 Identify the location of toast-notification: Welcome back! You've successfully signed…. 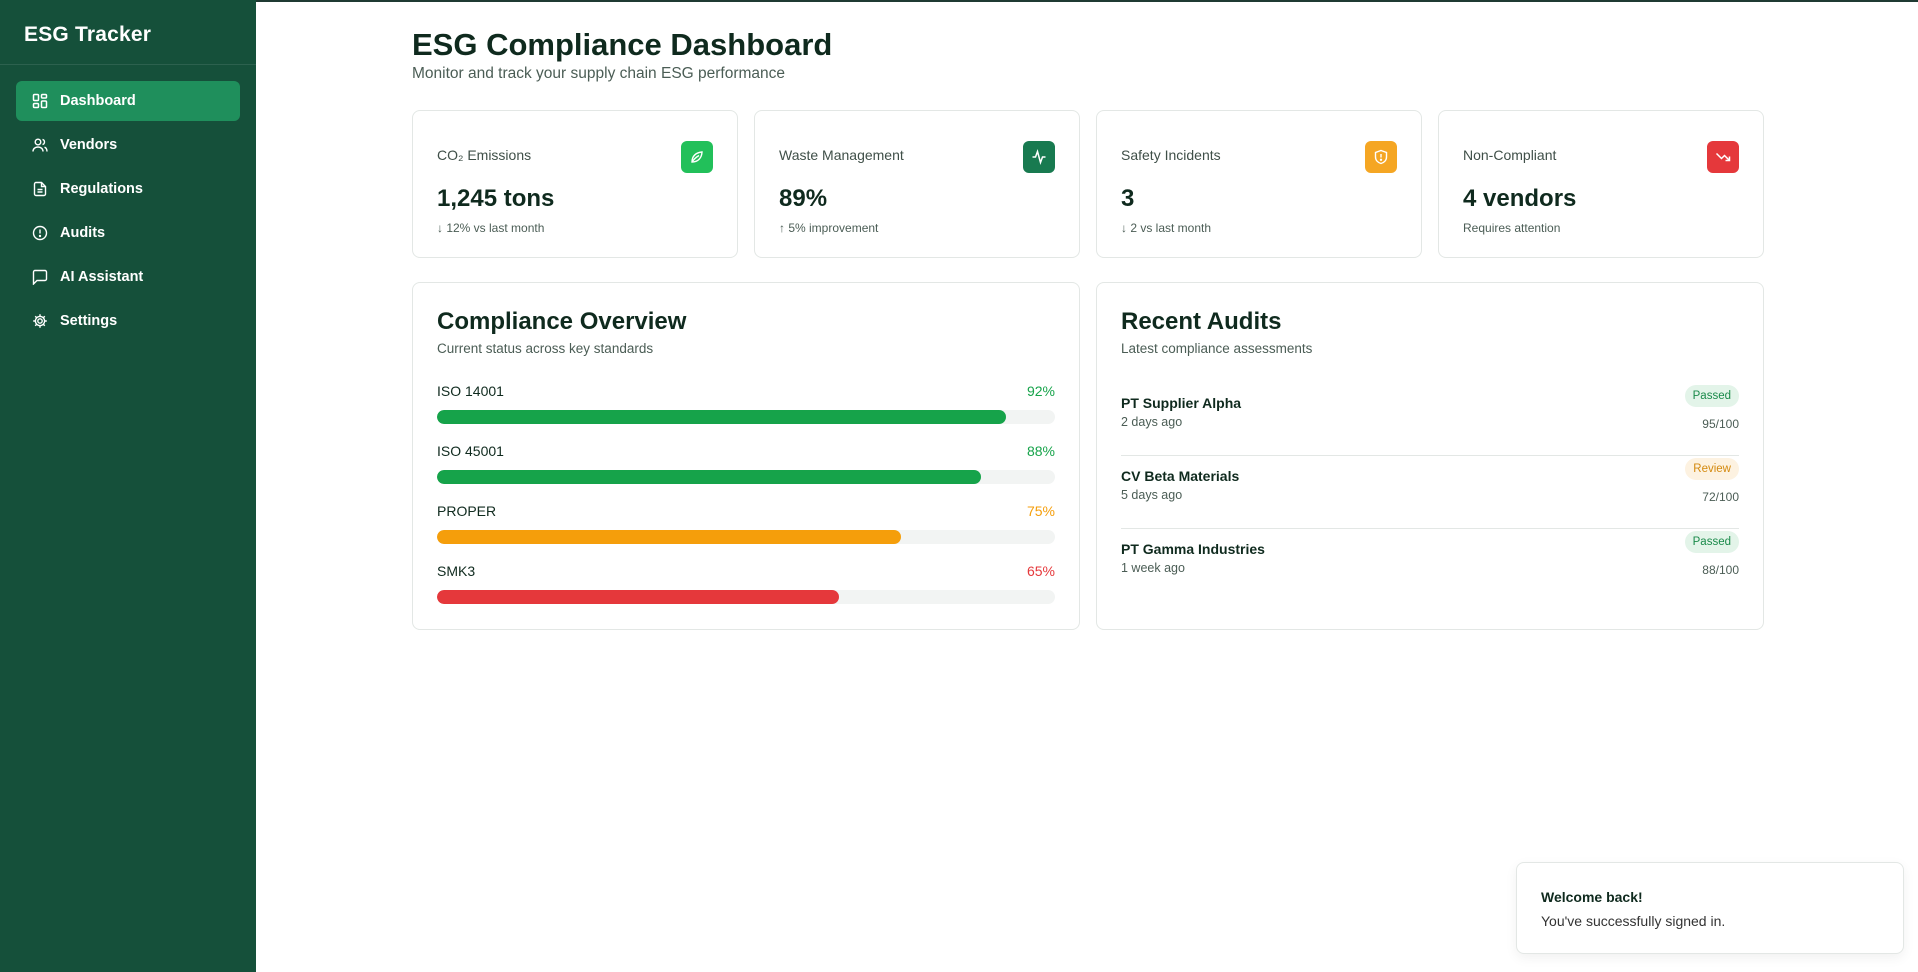
(1710, 908).